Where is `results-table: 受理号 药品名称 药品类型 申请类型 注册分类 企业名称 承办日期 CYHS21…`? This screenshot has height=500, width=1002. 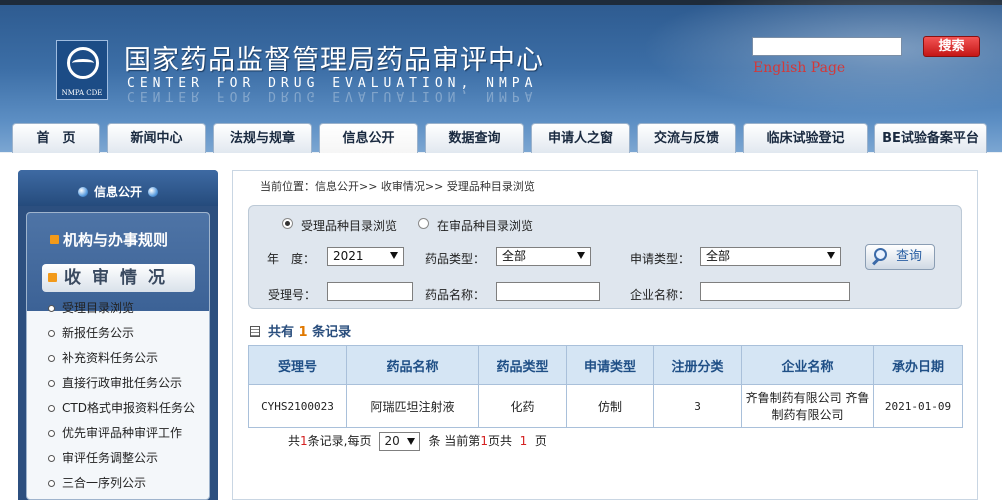
results-table: 受理号 药品名称 药品类型 申请类型 注册分类 企业名称 承办日期 CYHS21… is located at coordinates (605, 386).